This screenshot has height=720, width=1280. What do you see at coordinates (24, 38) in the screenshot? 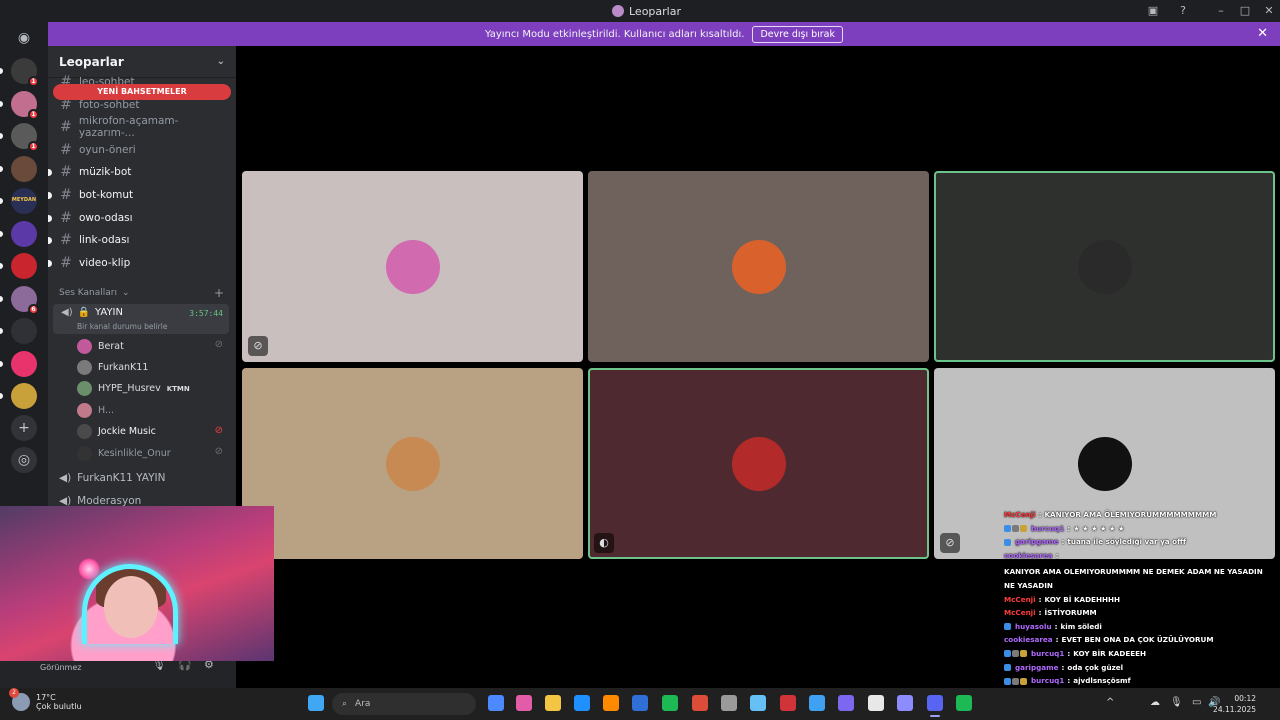
I see `discord-home-icon: ◉` at bounding box center [24, 38].